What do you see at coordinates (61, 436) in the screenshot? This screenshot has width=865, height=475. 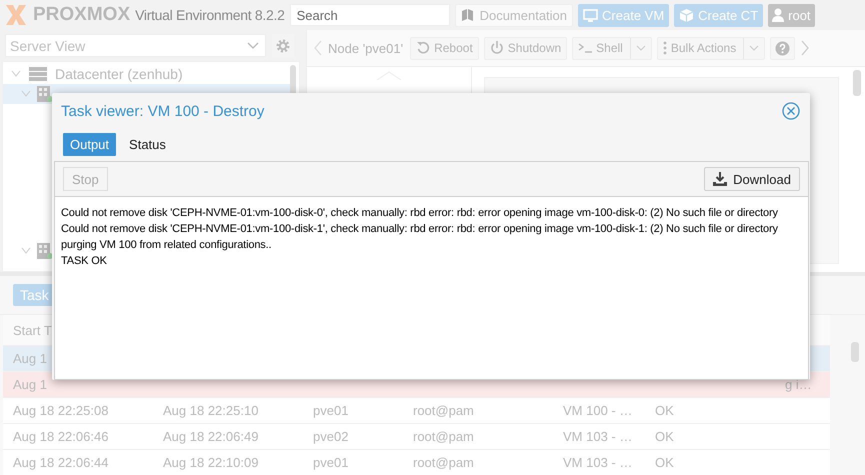 I see `table-cell-text: Aug 18 22:06:46` at bounding box center [61, 436].